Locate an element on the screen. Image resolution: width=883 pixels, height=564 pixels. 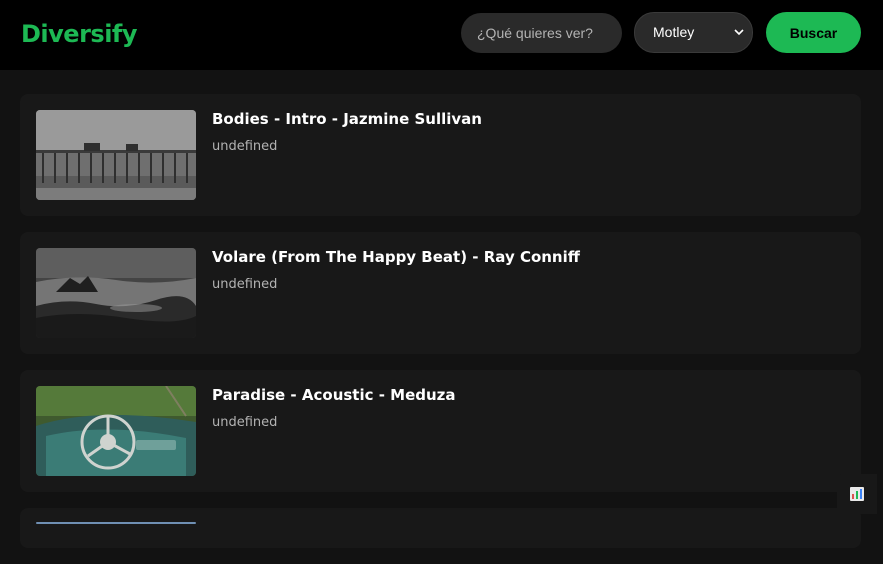
result-title: Paradise - Acoustic - Meduza is located at coordinates (334, 395).